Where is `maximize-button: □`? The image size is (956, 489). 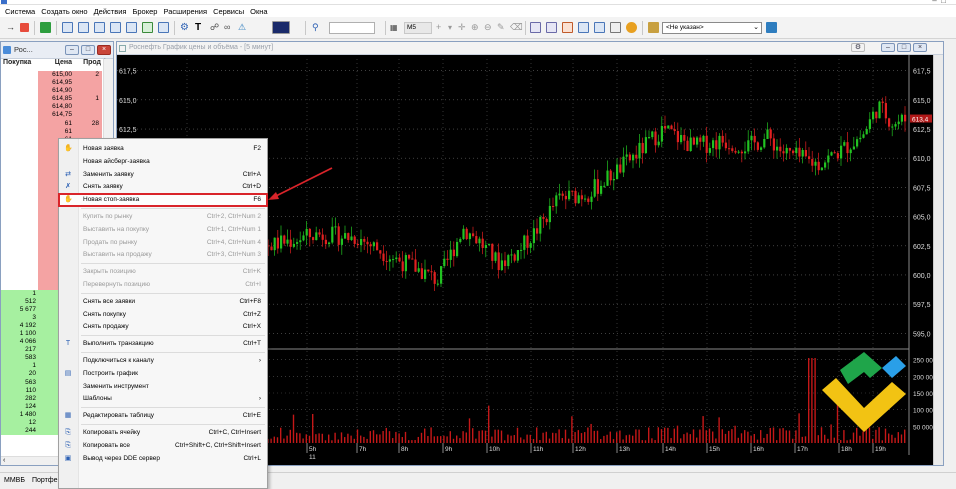
maximize-button: □ is located at coordinates (88, 50).